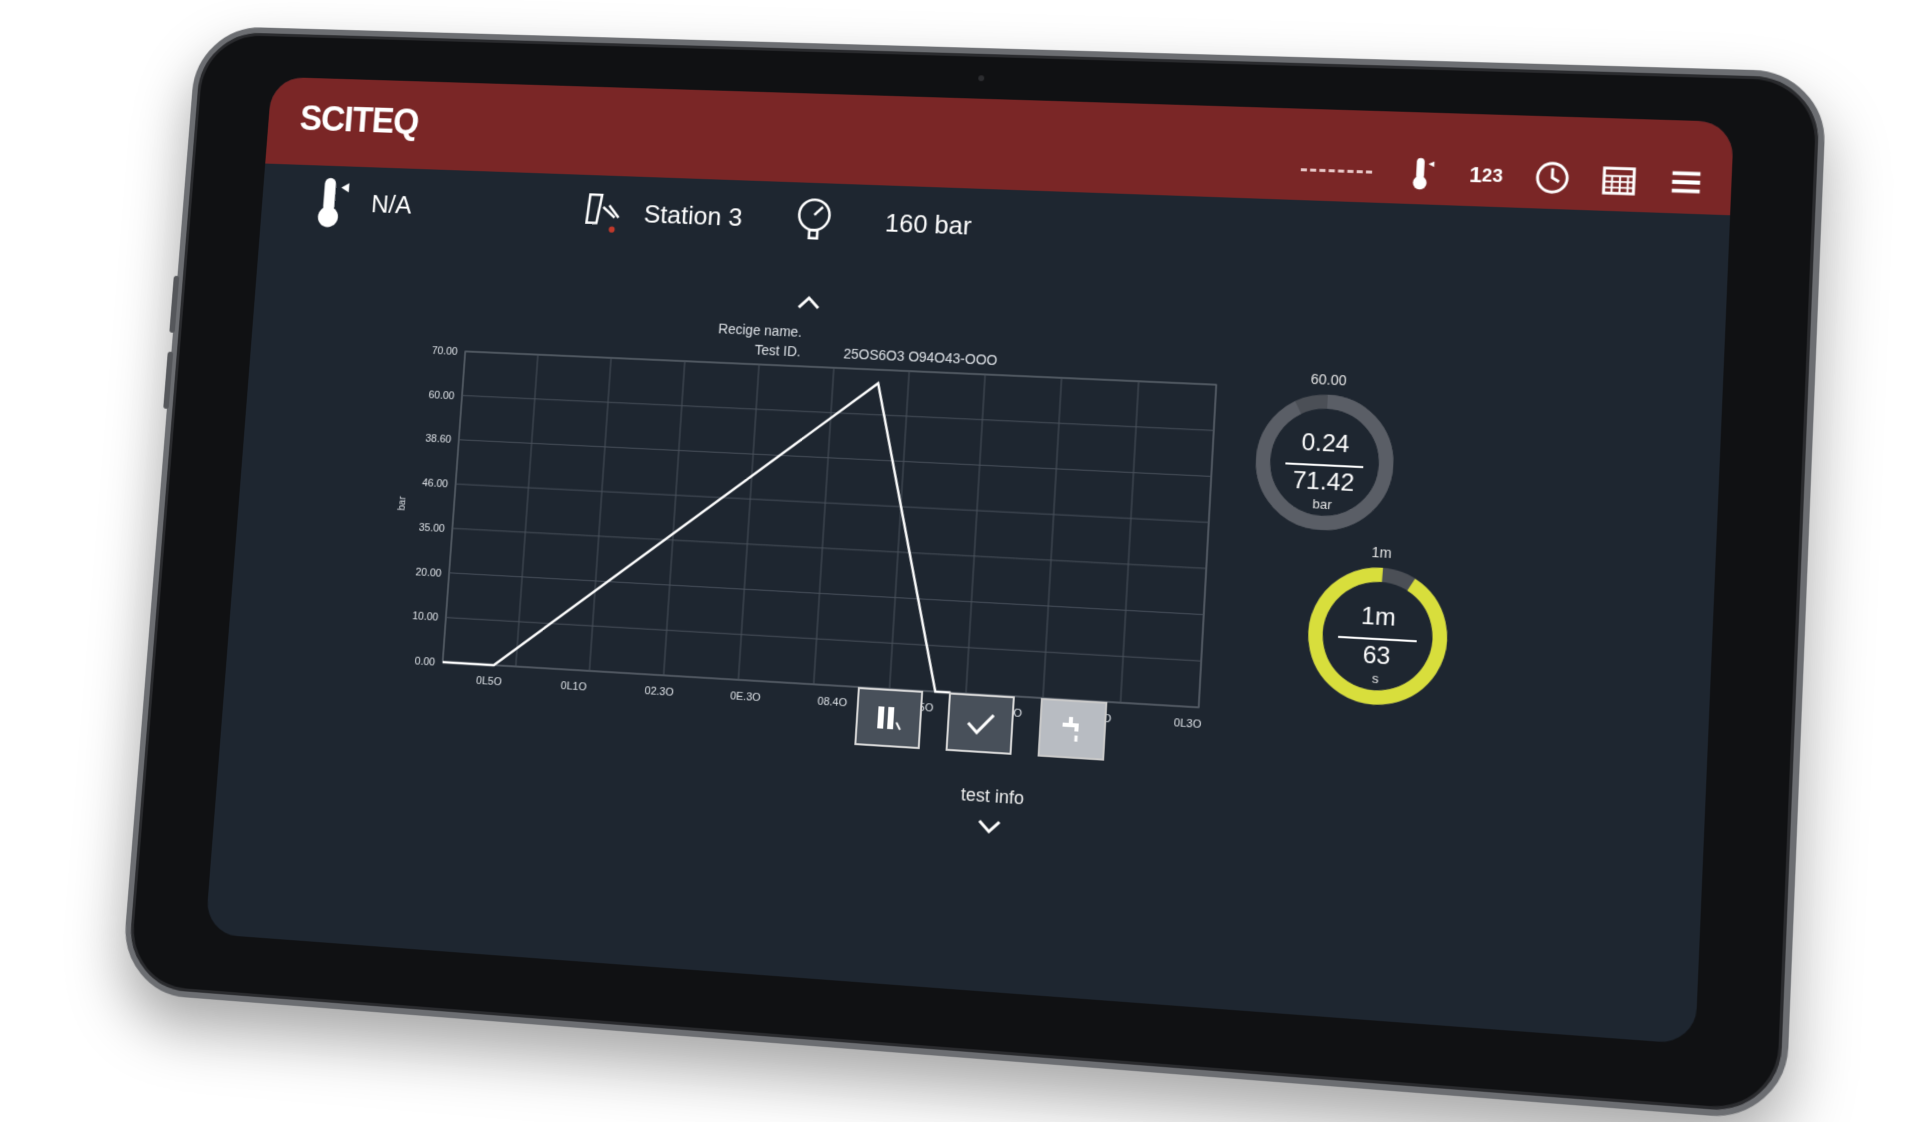 Image resolution: width=1920 pixels, height=1122 pixels. Describe the element at coordinates (391, 203) in the screenshot. I see `temperature-value: N/A` at that location.